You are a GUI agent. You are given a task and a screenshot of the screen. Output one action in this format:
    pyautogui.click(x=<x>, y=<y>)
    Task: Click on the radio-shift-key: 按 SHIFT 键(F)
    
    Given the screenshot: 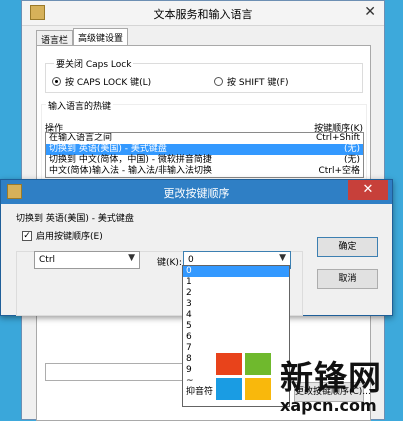 What is the action you would take?
    pyautogui.click(x=251, y=81)
    